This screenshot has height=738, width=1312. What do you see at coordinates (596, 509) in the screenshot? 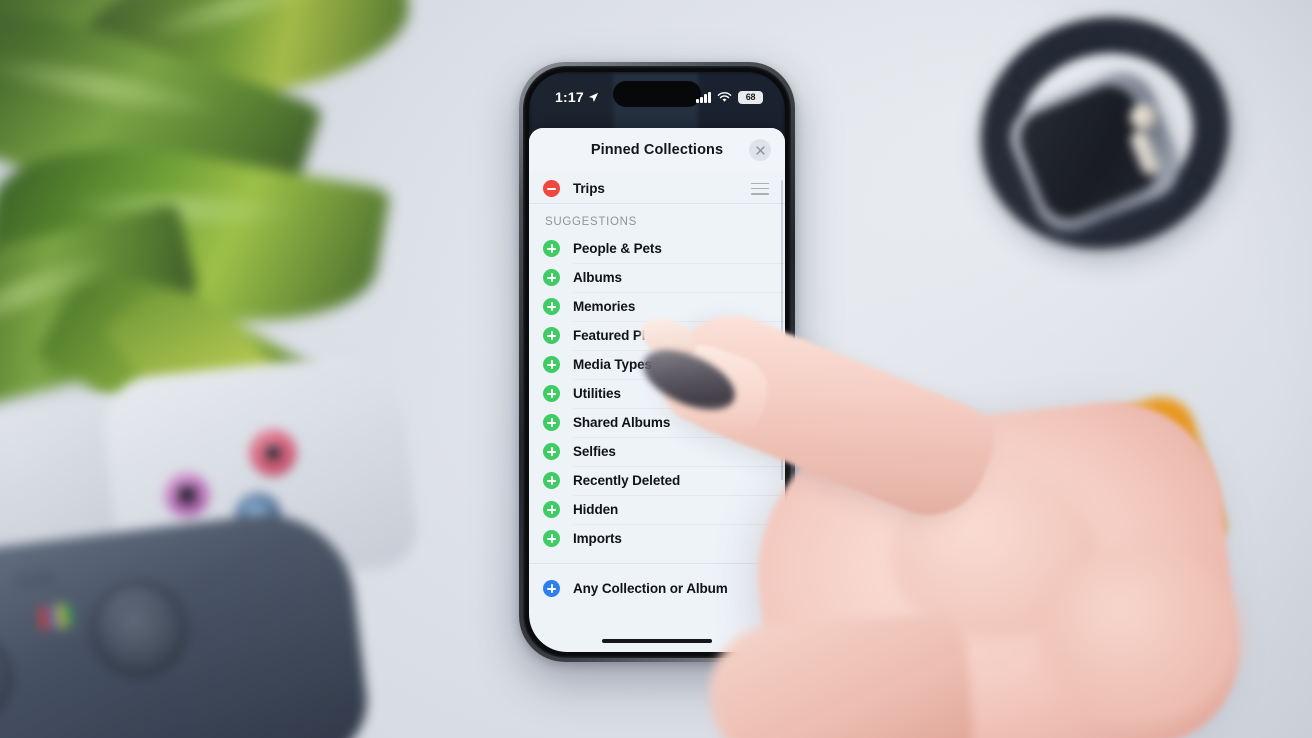
I see `list-item-label: Hidden` at bounding box center [596, 509].